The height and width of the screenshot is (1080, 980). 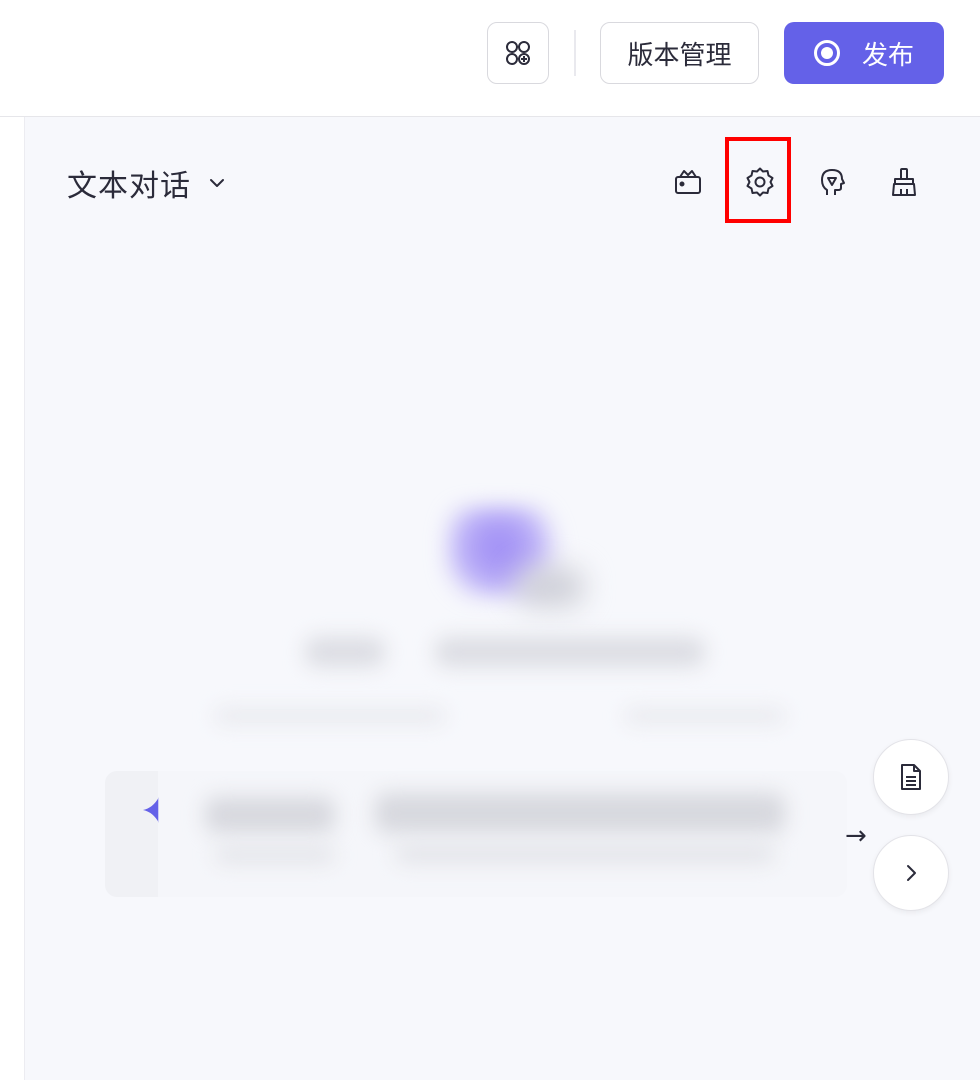 I want to click on suggestion-card-overlay, so click(x=503, y=837).